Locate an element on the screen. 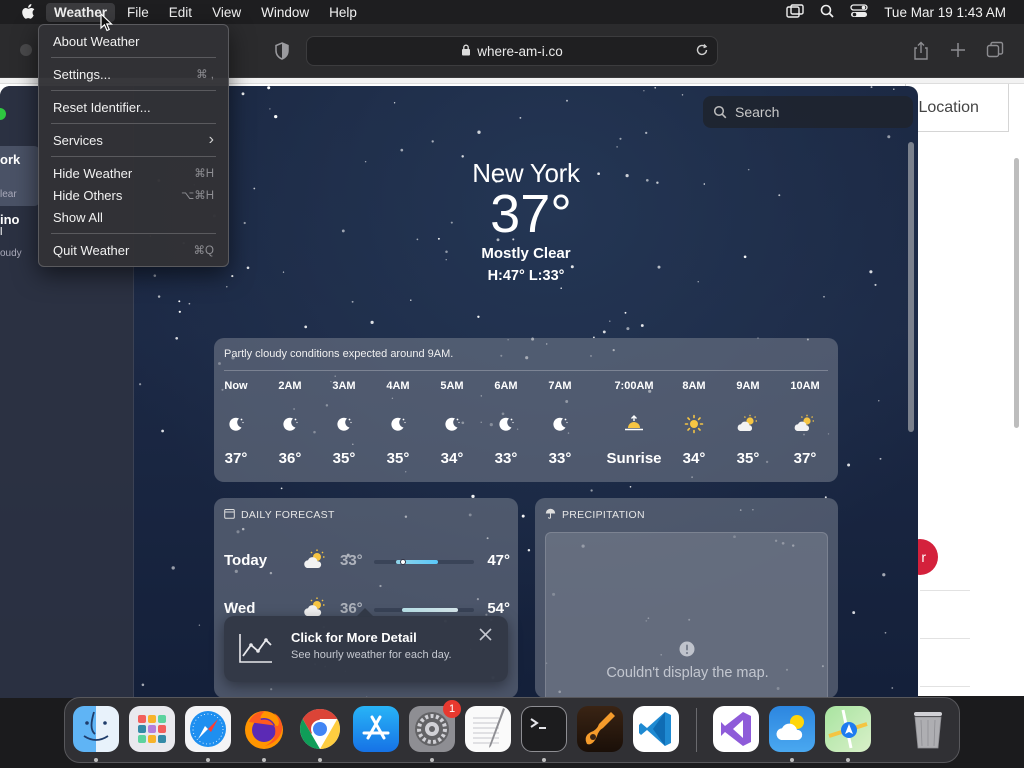 Image resolution: width=1024 pixels, height=768 pixels. my-location-button: y Location is located at coordinates (957, 108).